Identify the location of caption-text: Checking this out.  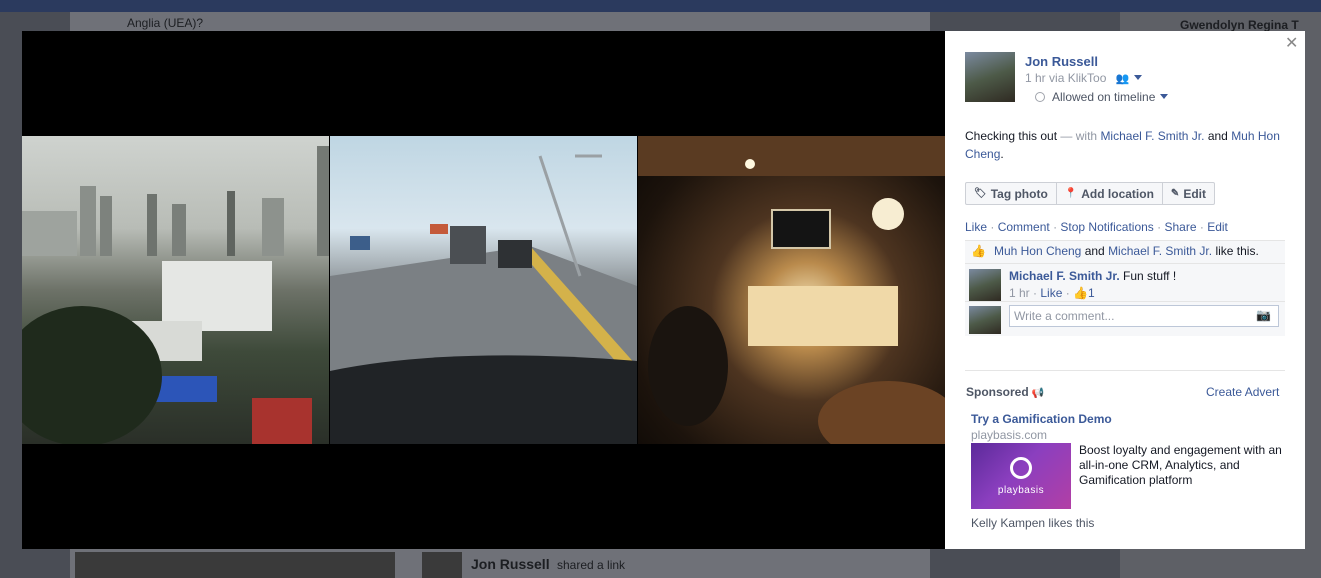
(1011, 136).